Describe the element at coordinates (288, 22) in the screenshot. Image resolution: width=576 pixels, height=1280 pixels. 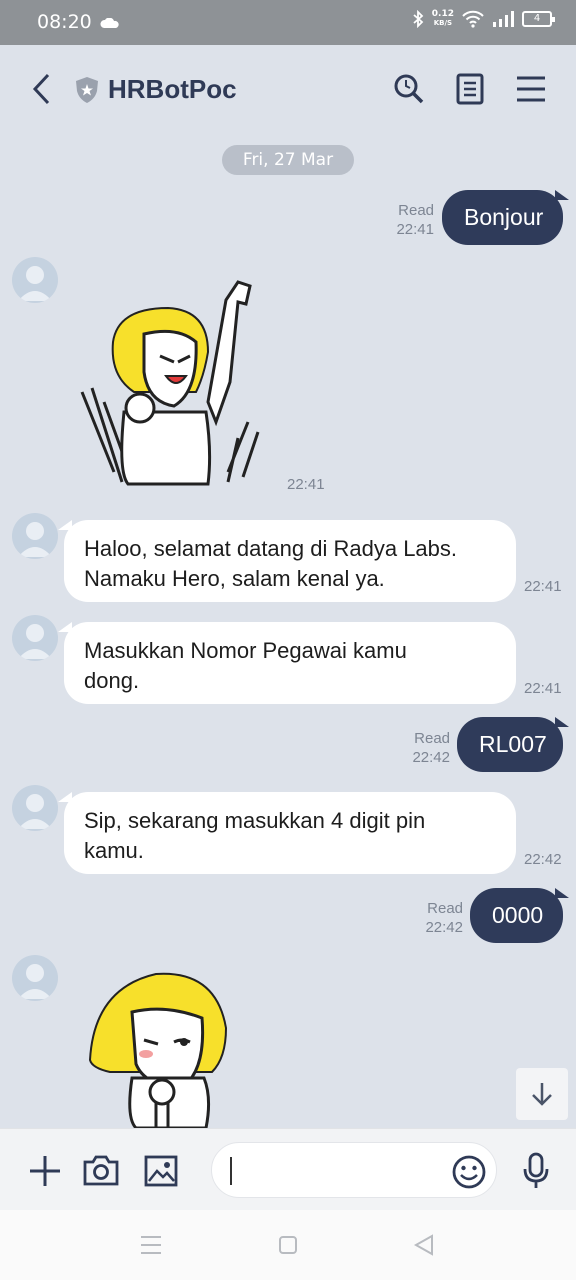
I see `status-bar: 08:20 0.12 KB/S 4` at that location.